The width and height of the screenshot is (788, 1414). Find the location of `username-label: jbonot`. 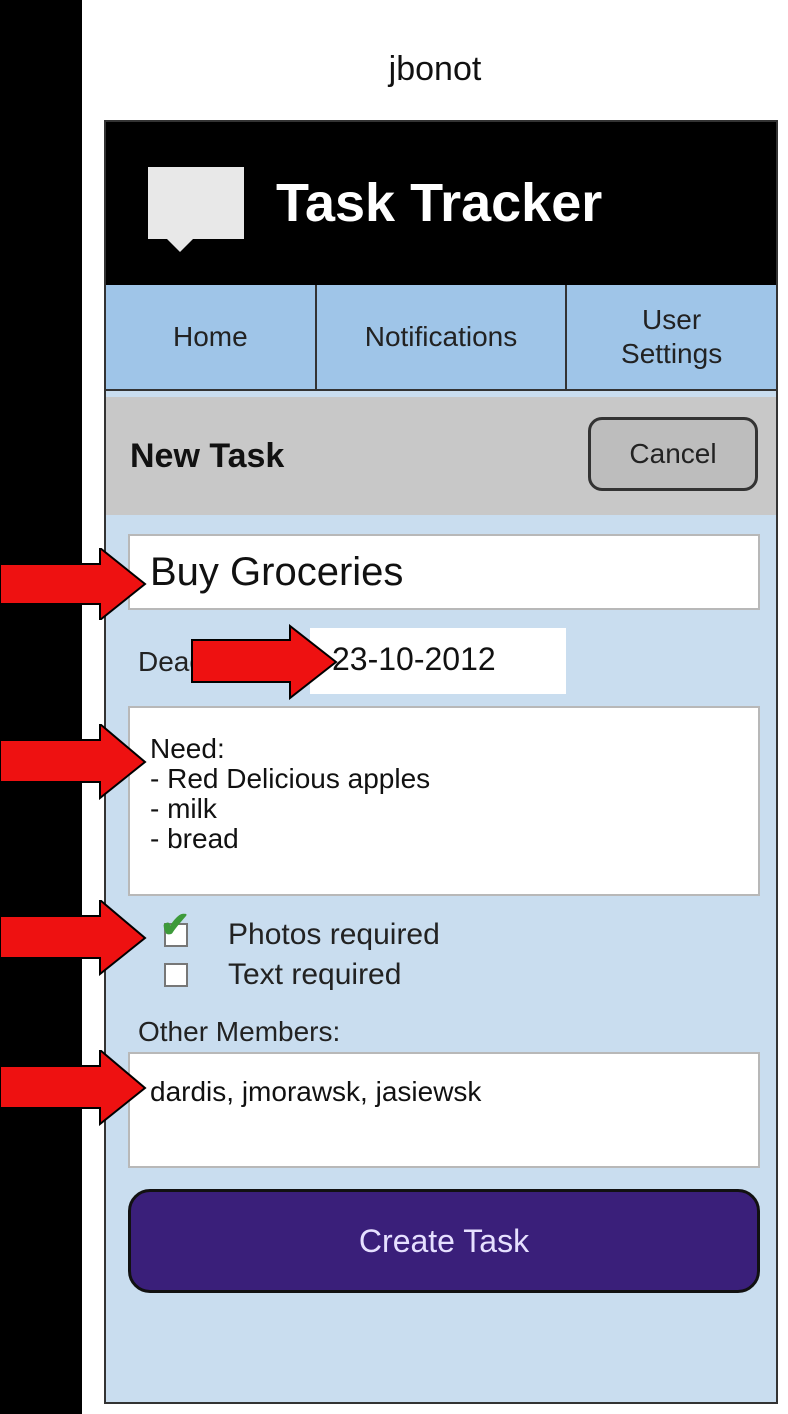

username-label: jbonot is located at coordinates (435, 69).